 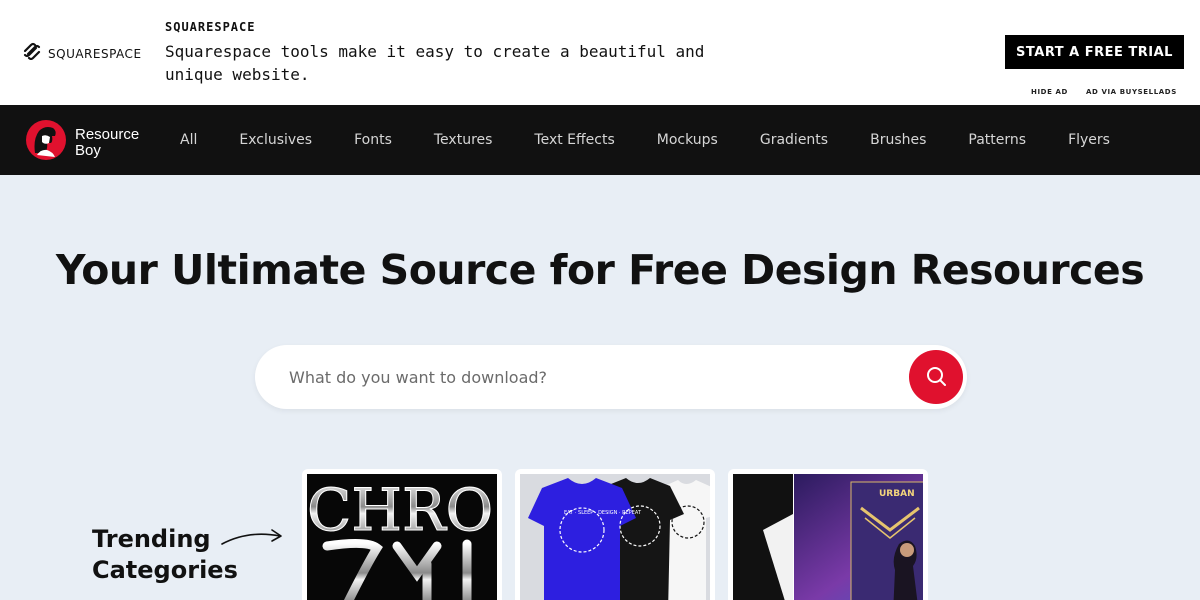 I want to click on squarespace-logo-icon, so click(x=32, y=53).